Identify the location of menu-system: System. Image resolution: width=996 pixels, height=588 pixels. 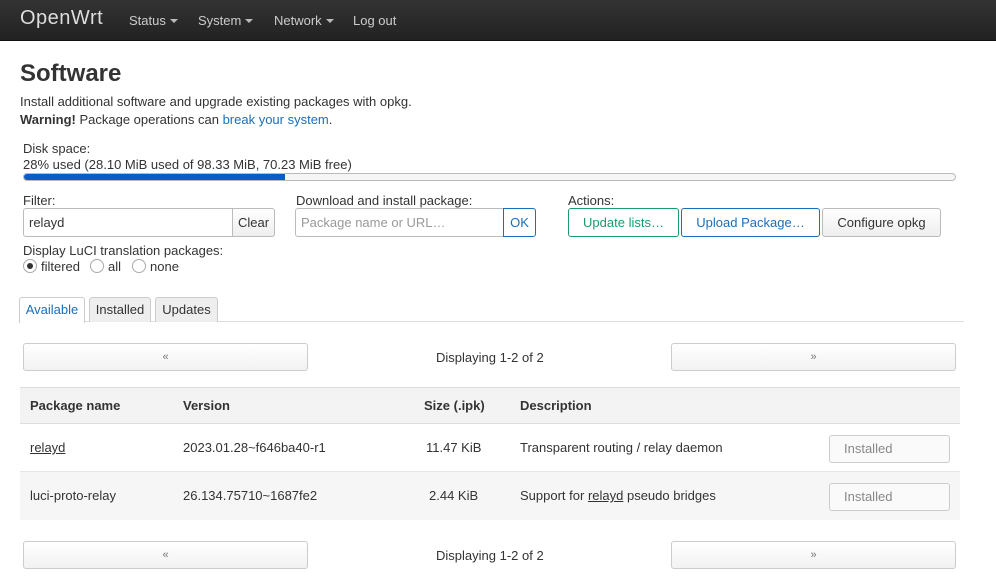
(226, 20).